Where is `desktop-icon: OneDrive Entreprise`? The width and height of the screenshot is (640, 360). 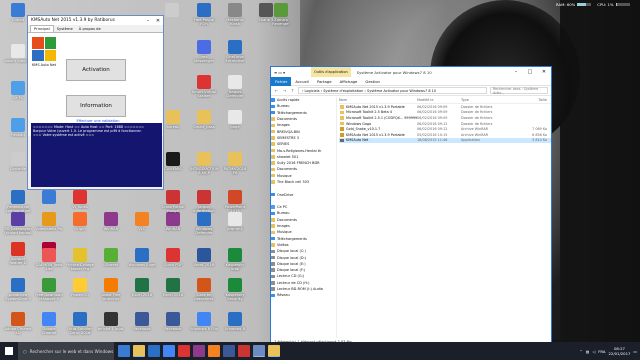
desktop-icon: OneDrive Entreprise is located at coordinates (235, 57).